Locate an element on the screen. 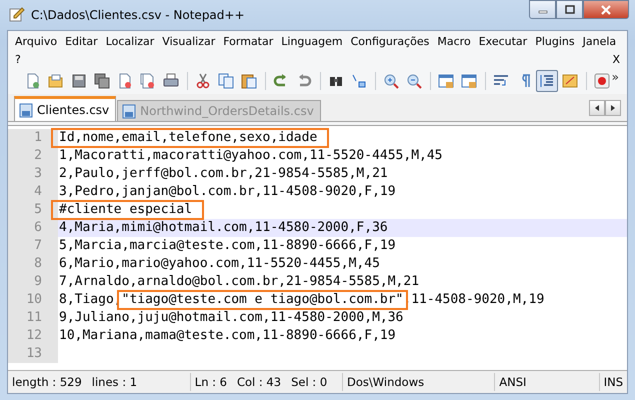 The height and width of the screenshot is (400, 635). record-icon is located at coordinates (602, 81).